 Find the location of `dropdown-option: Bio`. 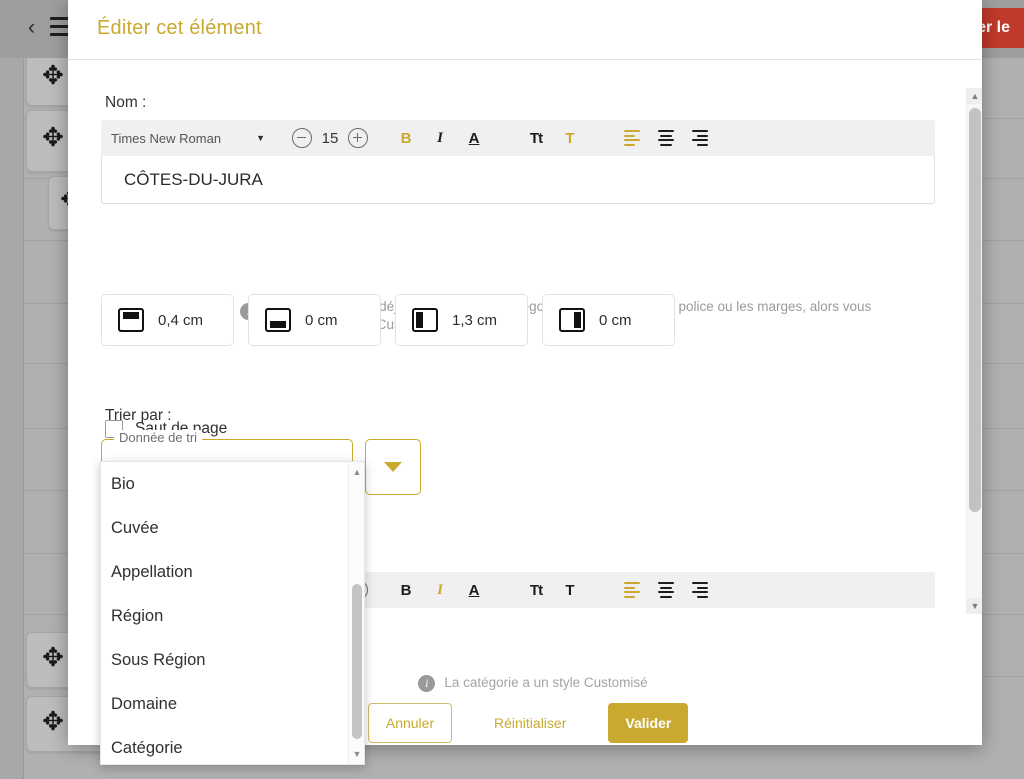

dropdown-option: Bio is located at coordinates (224, 484).